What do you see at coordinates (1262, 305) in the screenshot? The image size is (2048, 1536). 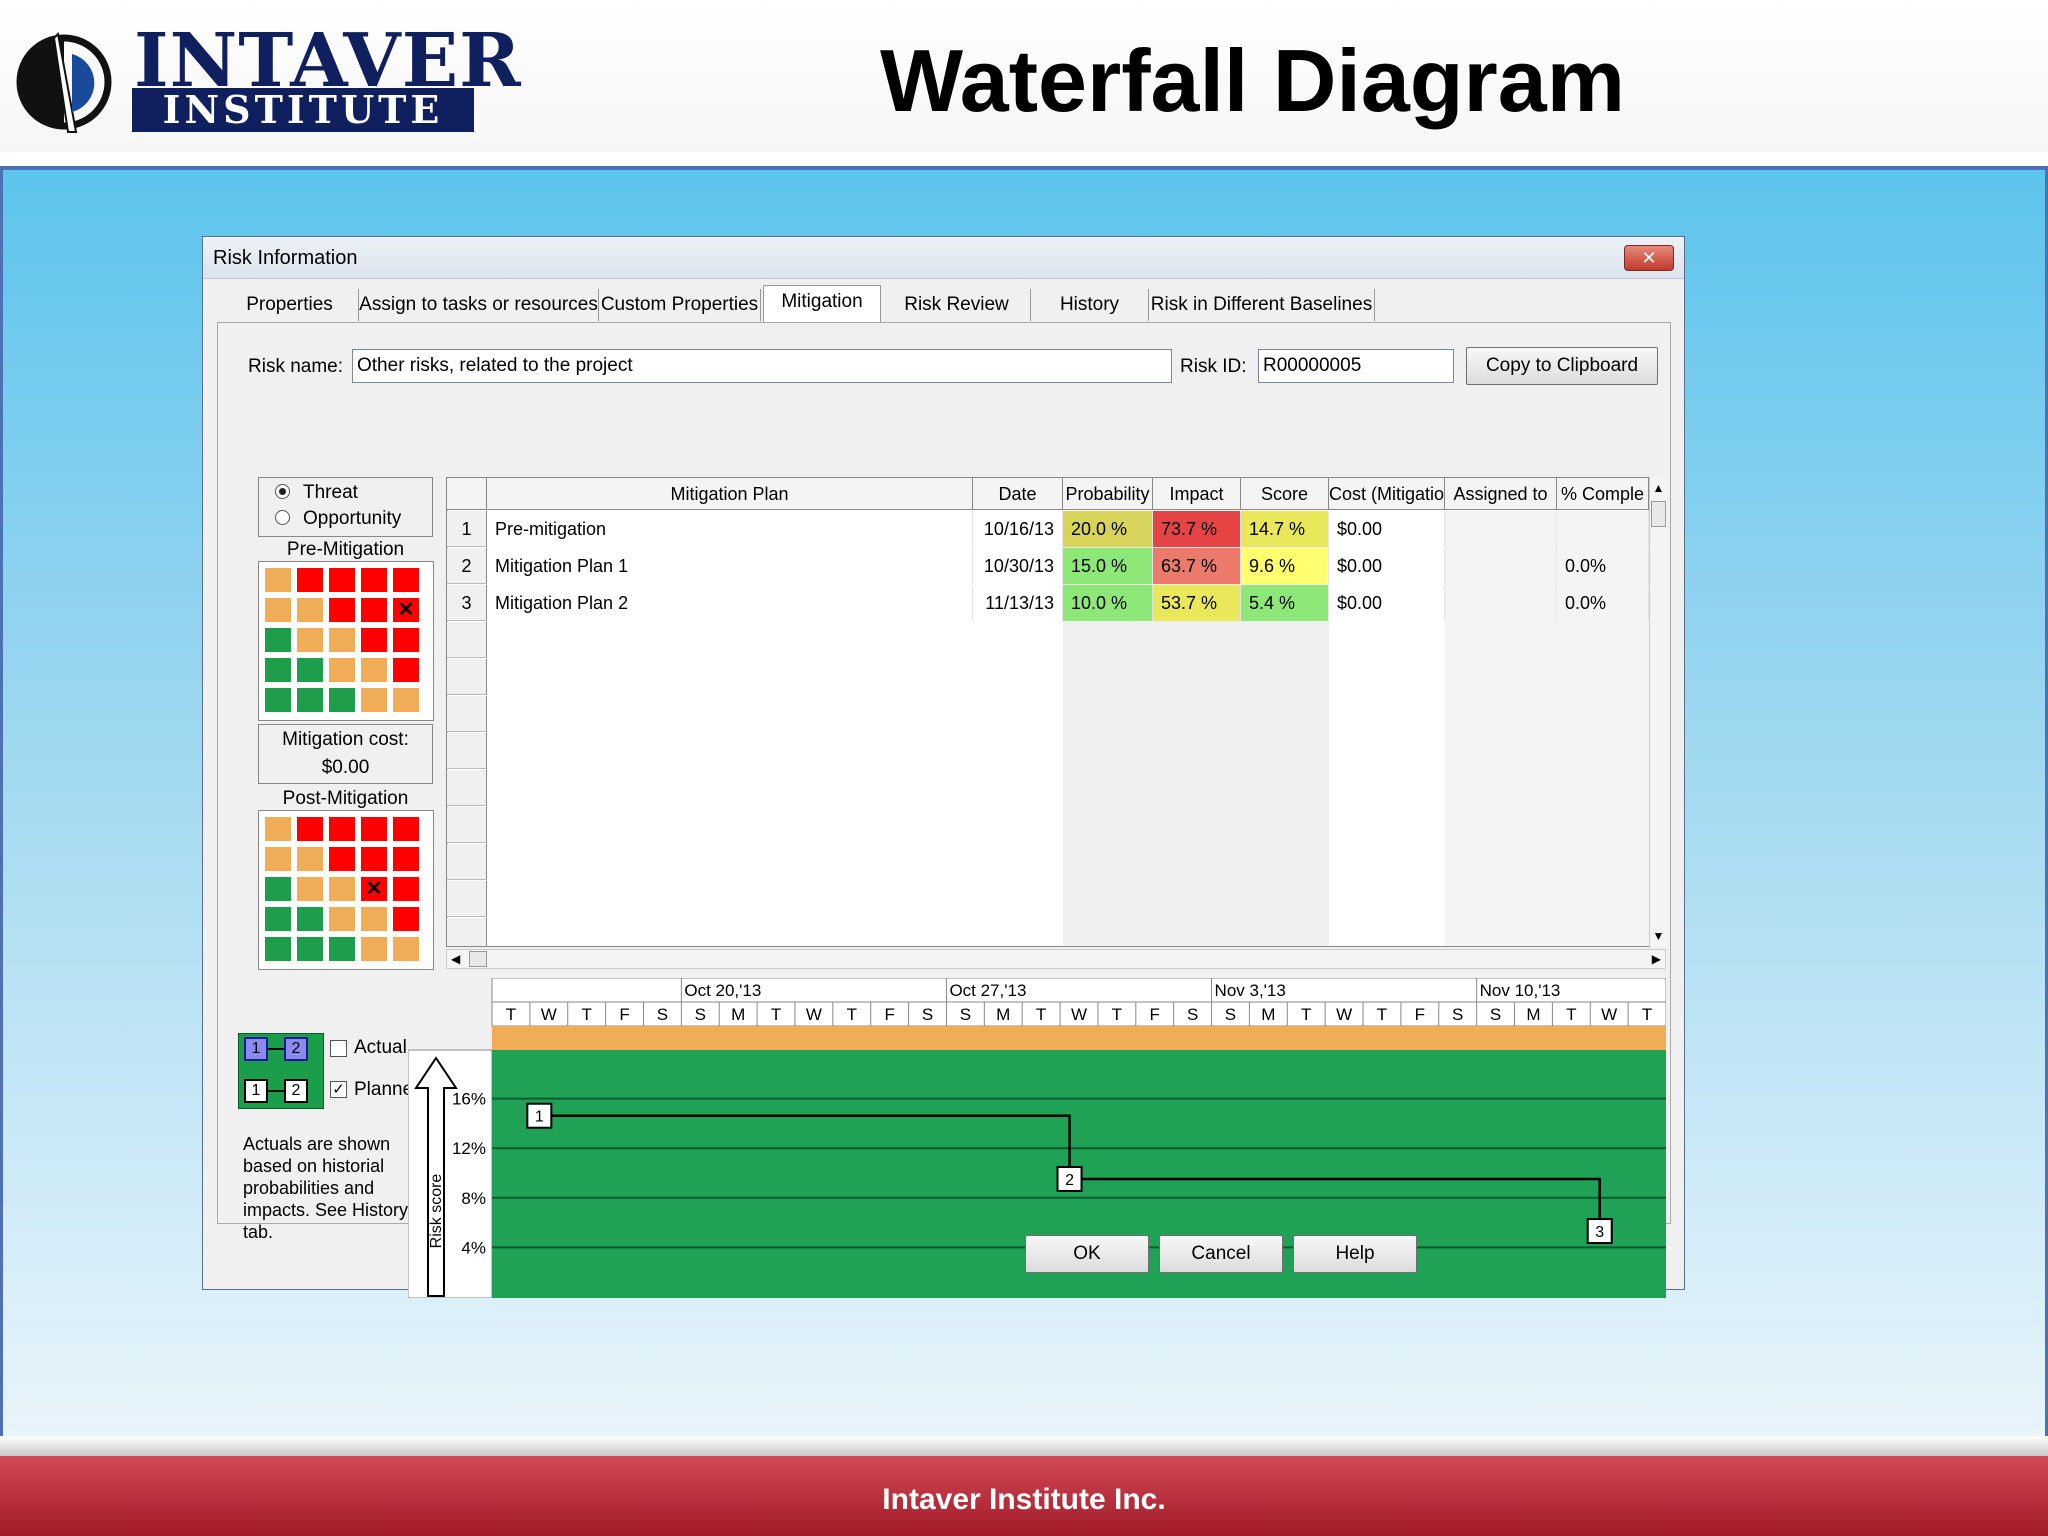 I see `tab-risk-baselines: Risk in Different Baselines` at bounding box center [1262, 305].